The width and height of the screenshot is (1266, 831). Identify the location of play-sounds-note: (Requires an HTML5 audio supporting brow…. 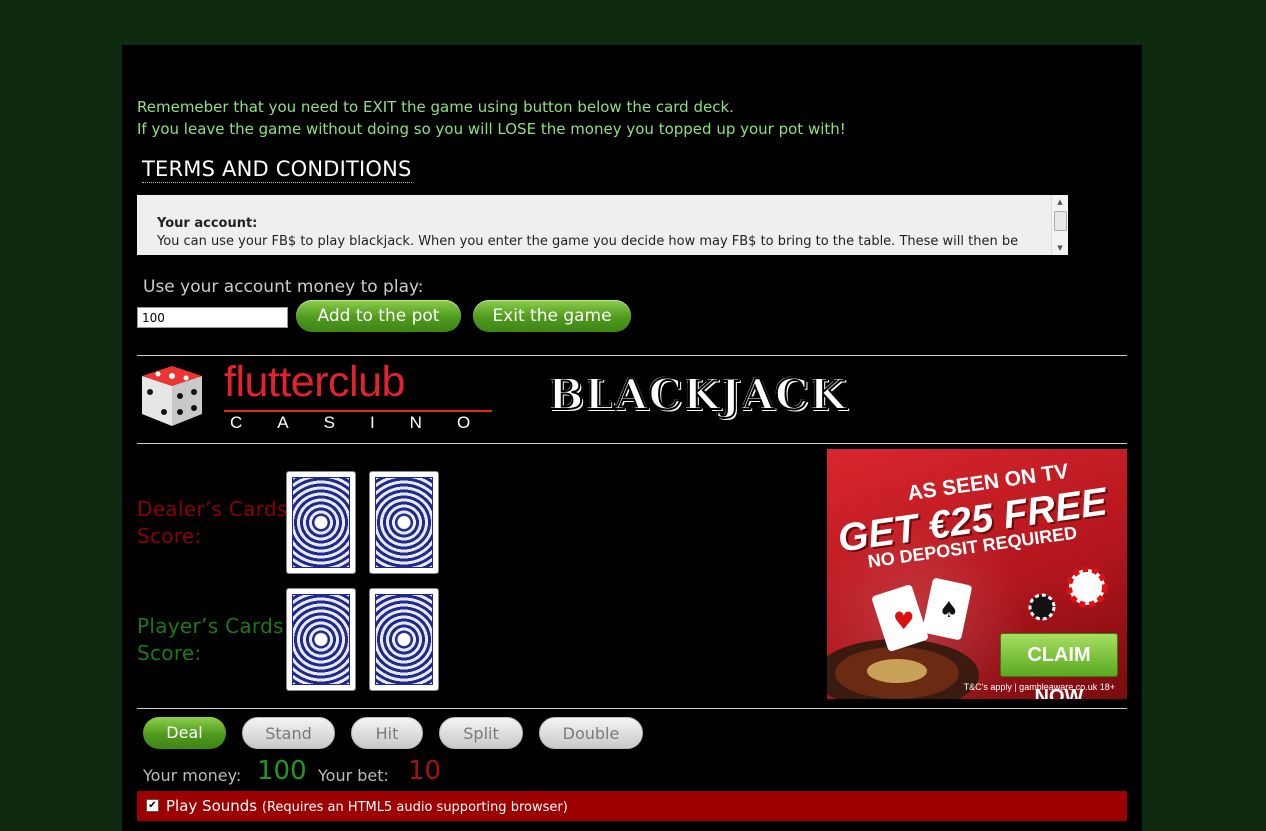
(414, 807).